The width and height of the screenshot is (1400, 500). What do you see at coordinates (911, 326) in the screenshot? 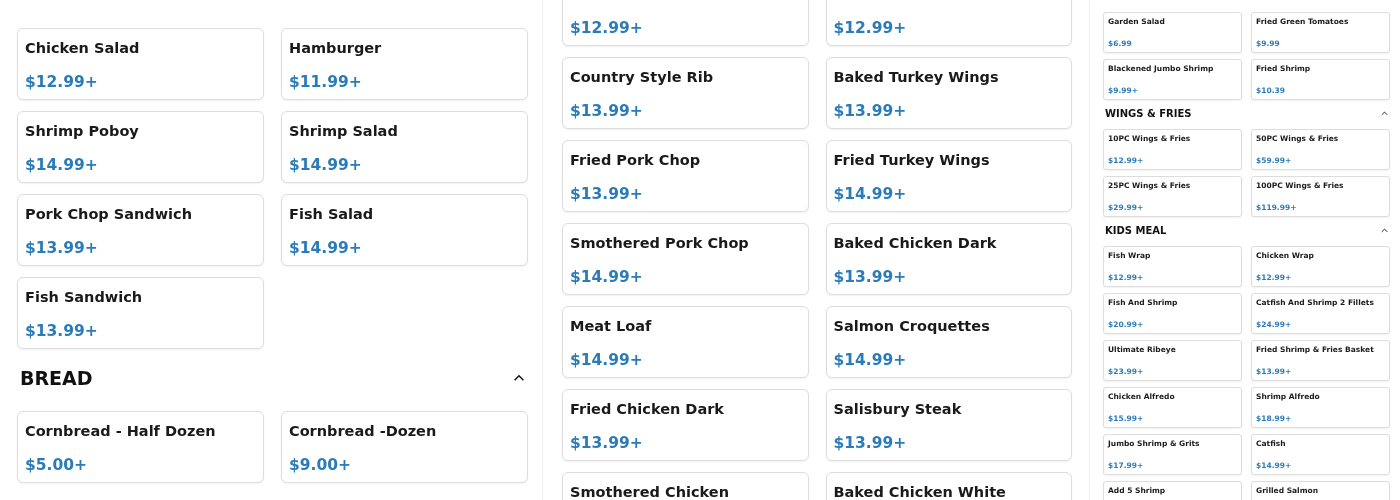
I see `item-name: Salmon Croquettes` at bounding box center [911, 326].